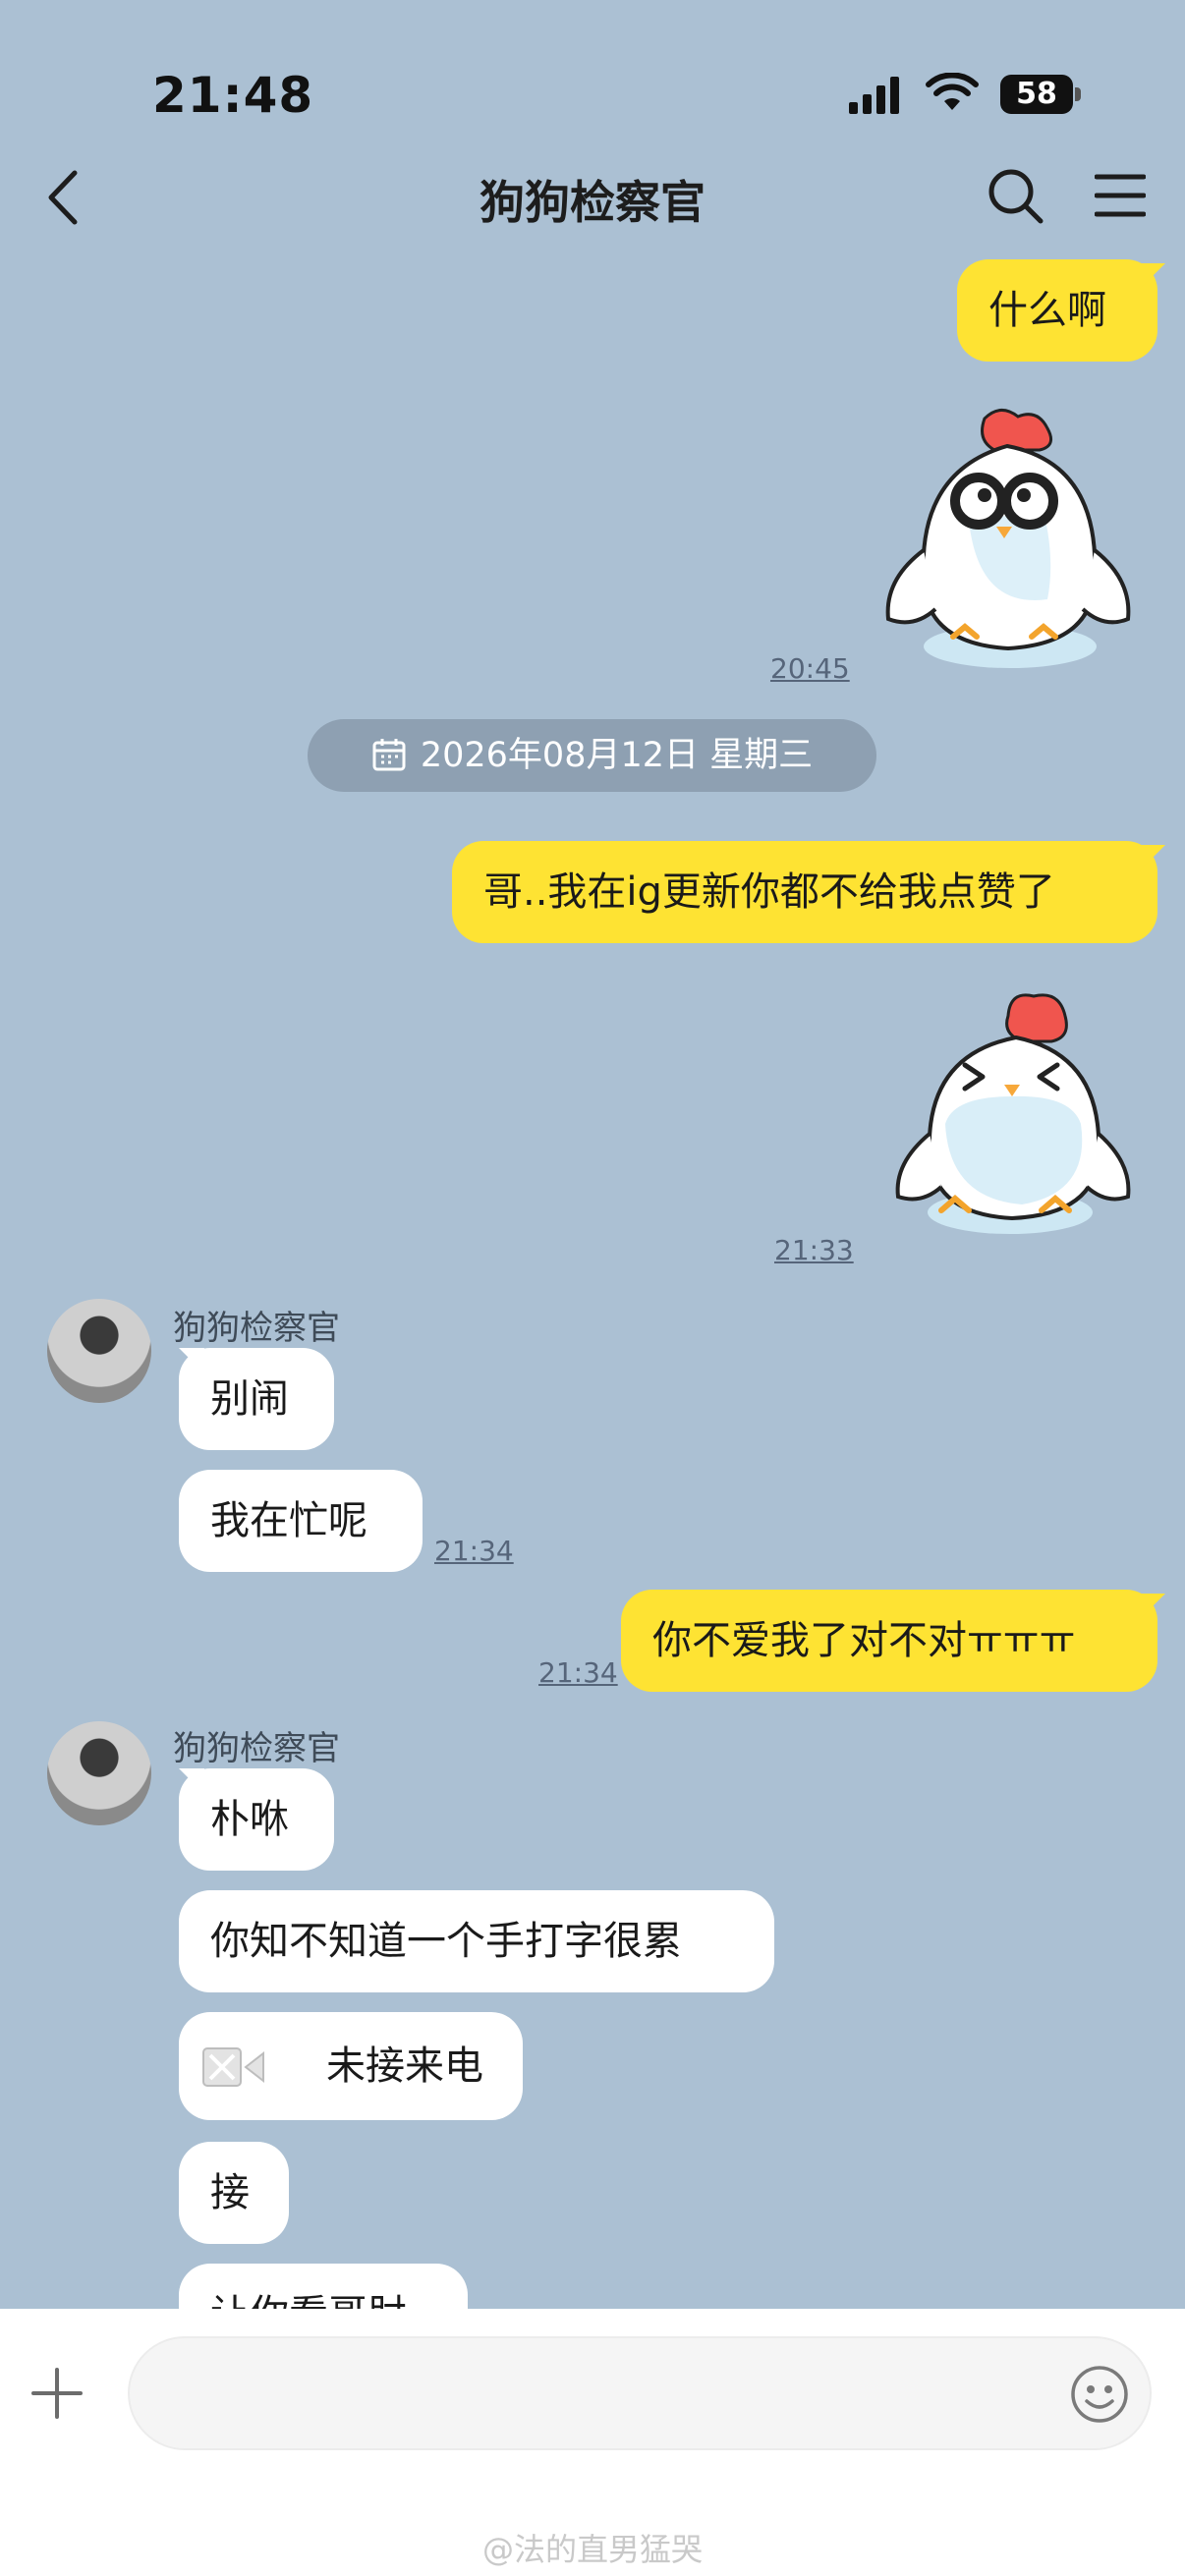 Image resolution: width=1185 pixels, height=2576 pixels. Describe the element at coordinates (1100, 2394) in the screenshot. I see `emoji-icon` at that location.